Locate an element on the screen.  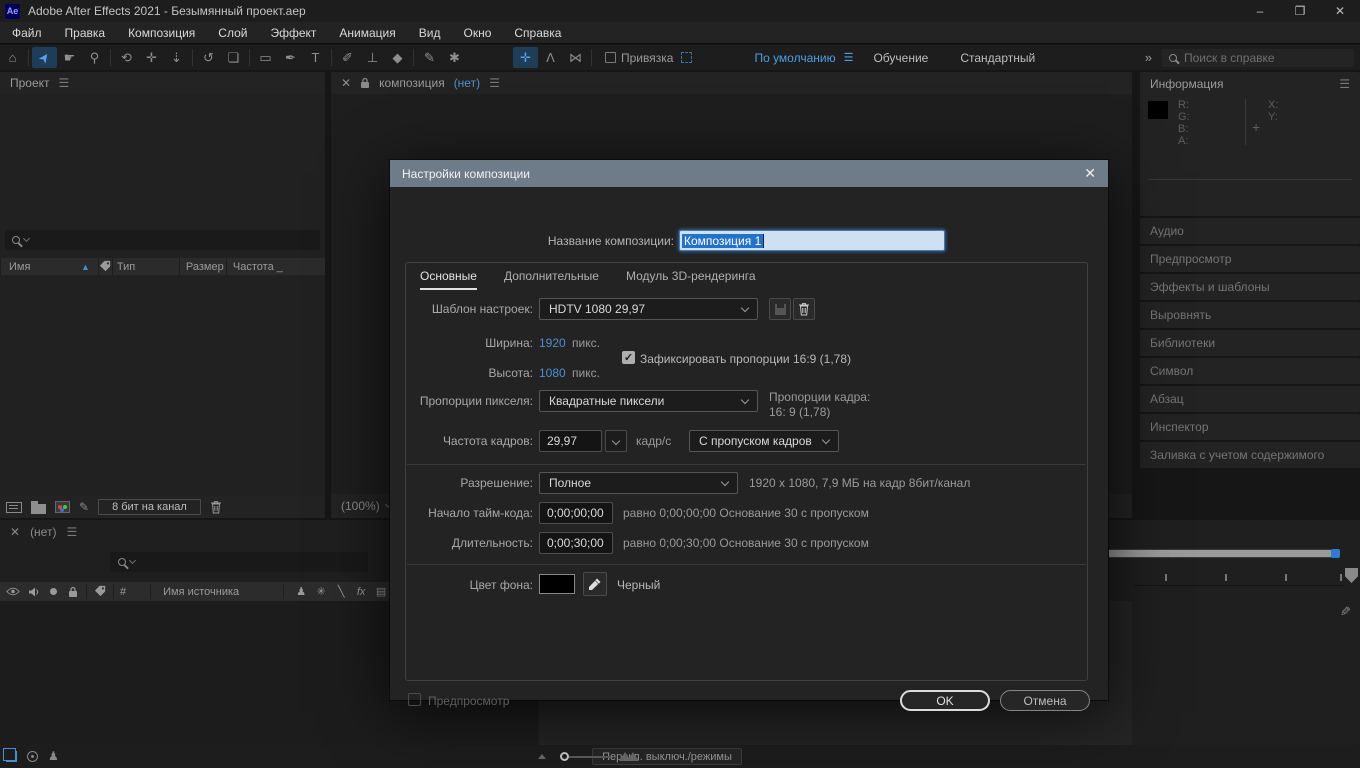
mask-path-icon is located at coordinates (687, 57).